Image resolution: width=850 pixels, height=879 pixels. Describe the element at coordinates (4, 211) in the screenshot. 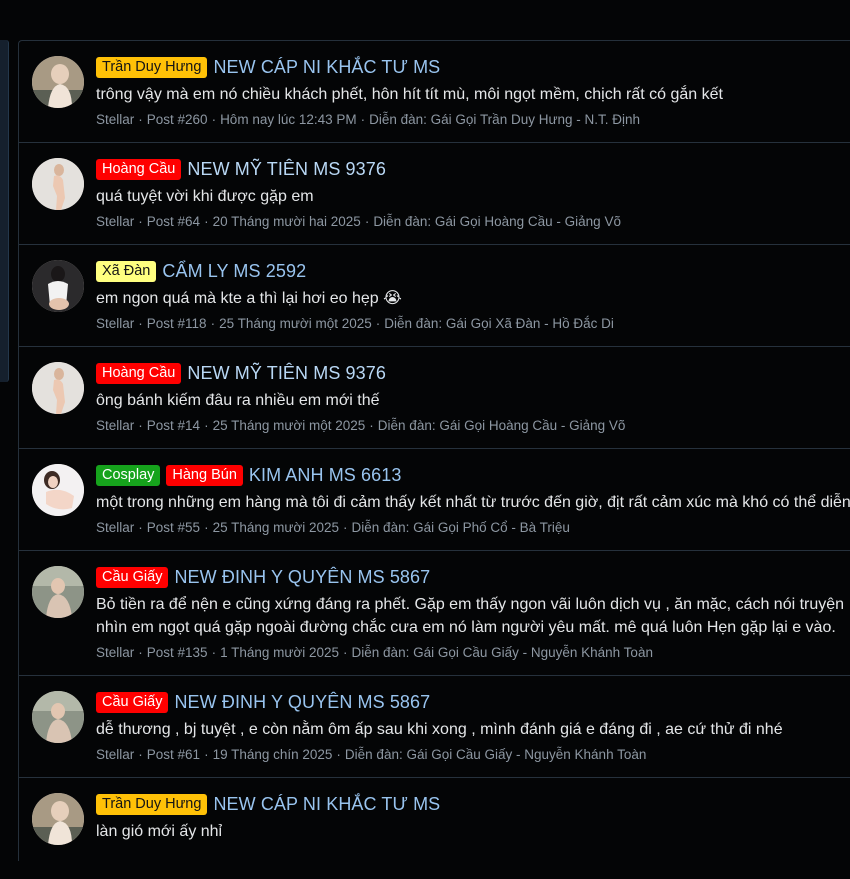

I see `sidebar-edge` at that location.